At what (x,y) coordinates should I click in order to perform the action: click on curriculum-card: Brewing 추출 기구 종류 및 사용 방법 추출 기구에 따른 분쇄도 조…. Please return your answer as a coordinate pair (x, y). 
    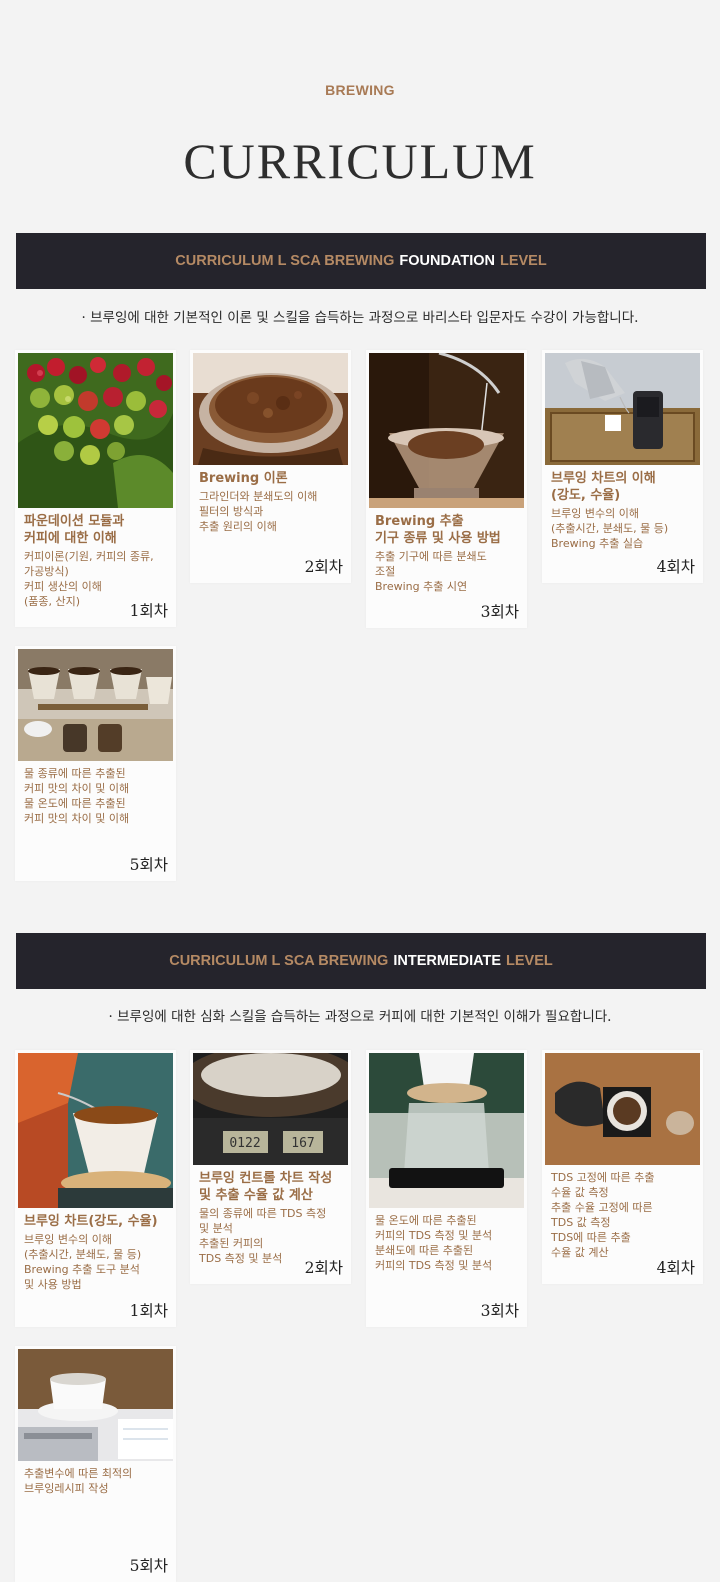
    Looking at the image, I should click on (446, 489).